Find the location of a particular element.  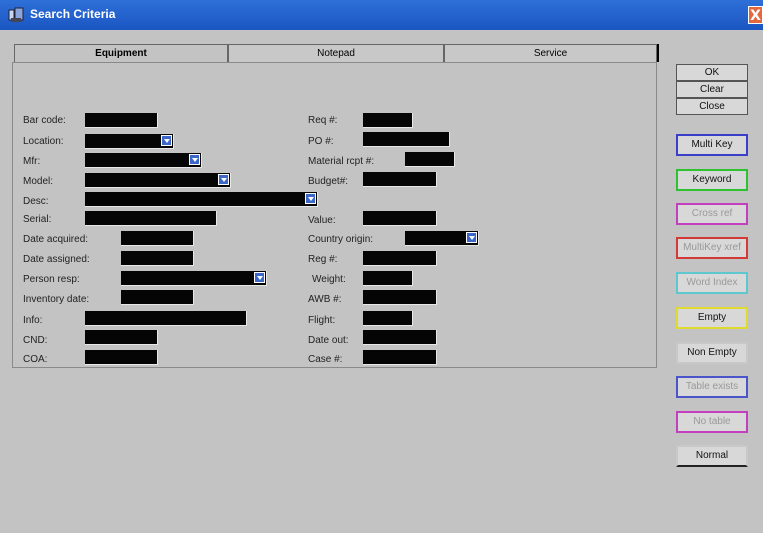

bar-code-field is located at coordinates (121, 120).